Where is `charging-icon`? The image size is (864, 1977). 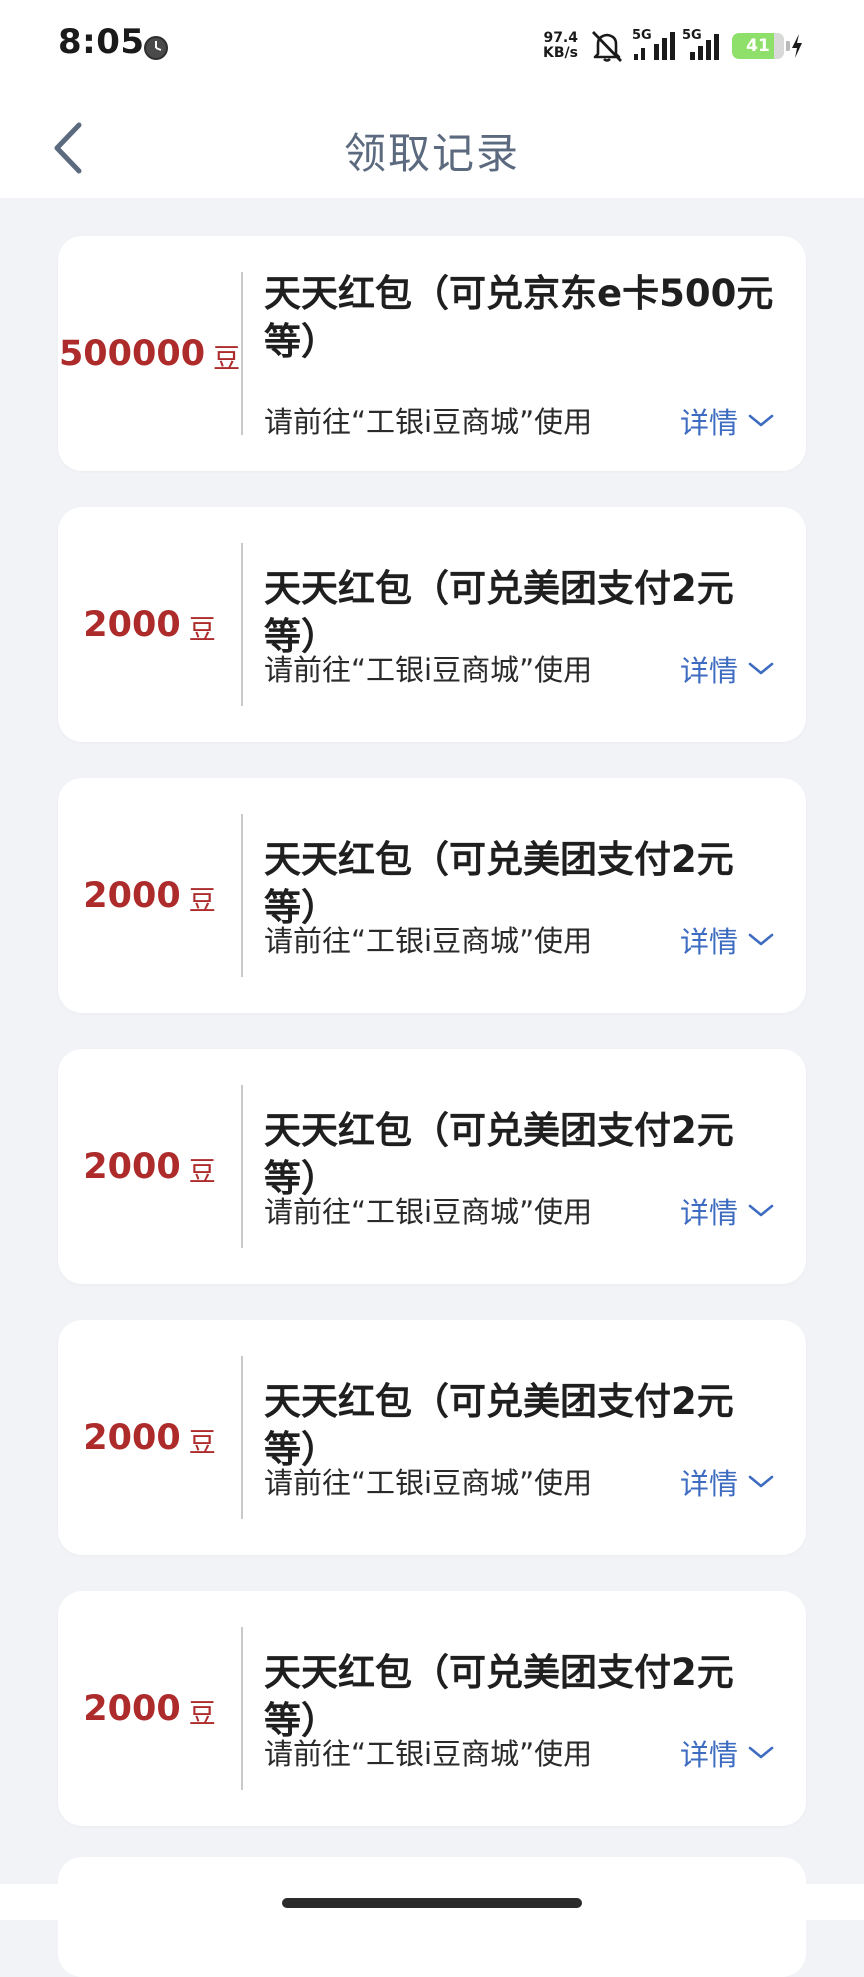 charging-icon is located at coordinates (797, 46).